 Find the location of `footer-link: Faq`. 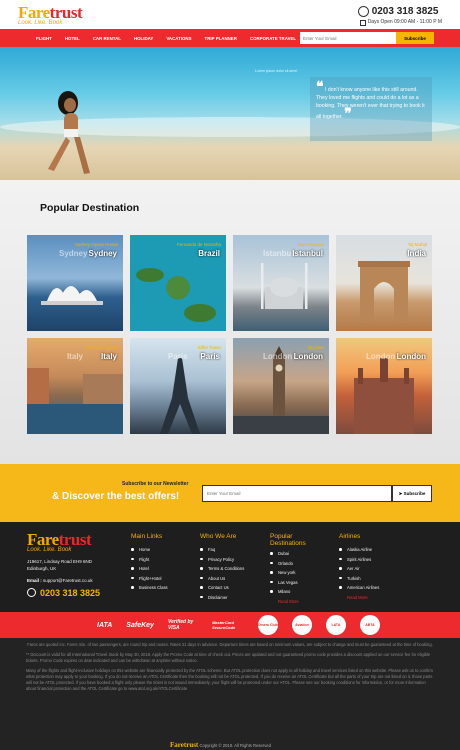

footer-link: Faq is located at coordinates (222, 549).